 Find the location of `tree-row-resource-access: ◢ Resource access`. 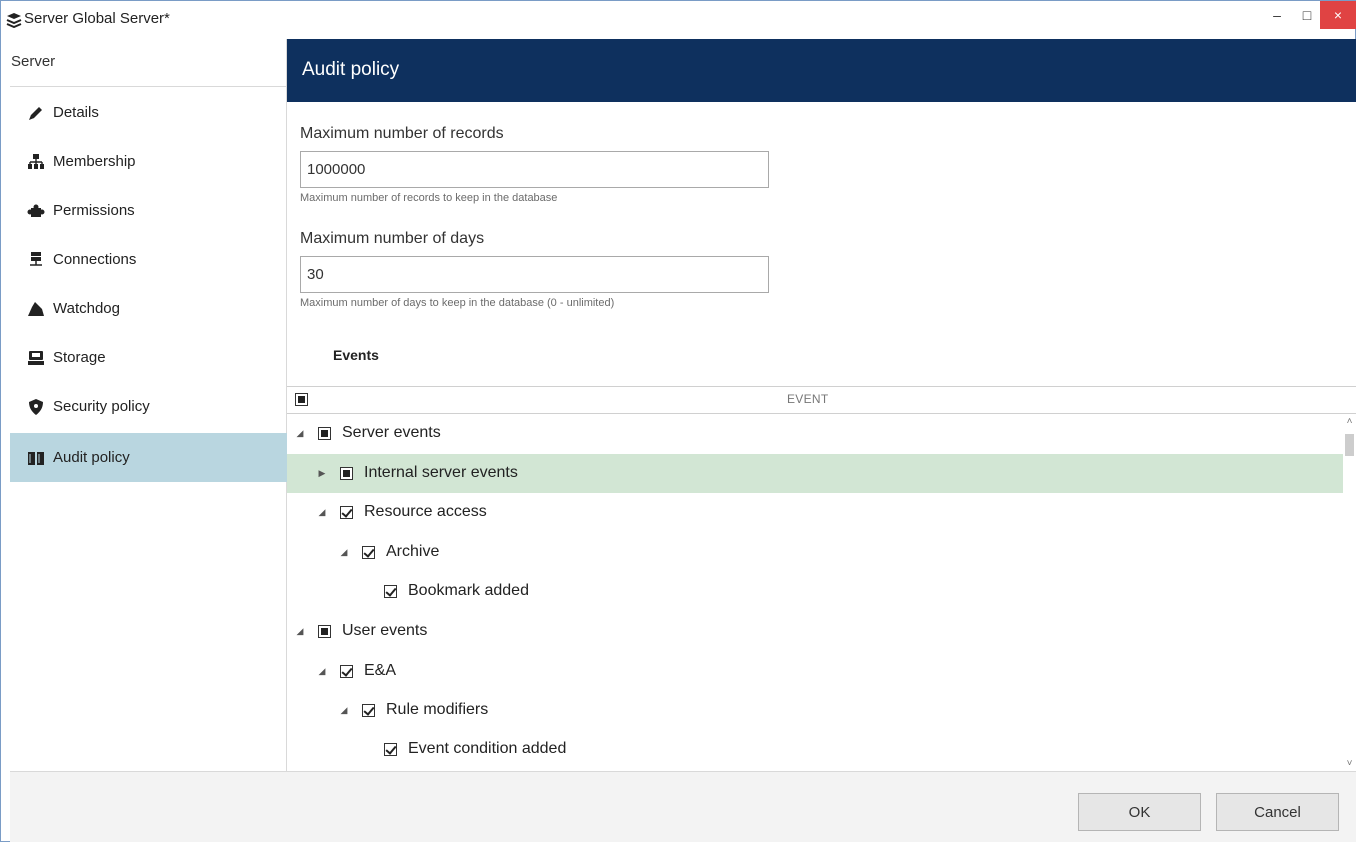

tree-row-resource-access: ◢ Resource access is located at coordinates (815, 512).